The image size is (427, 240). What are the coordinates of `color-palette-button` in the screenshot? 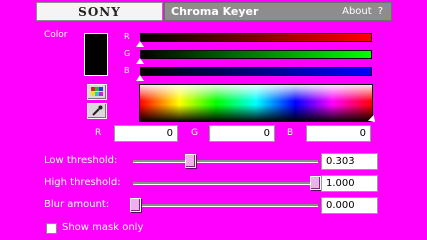 It's located at (97, 92).